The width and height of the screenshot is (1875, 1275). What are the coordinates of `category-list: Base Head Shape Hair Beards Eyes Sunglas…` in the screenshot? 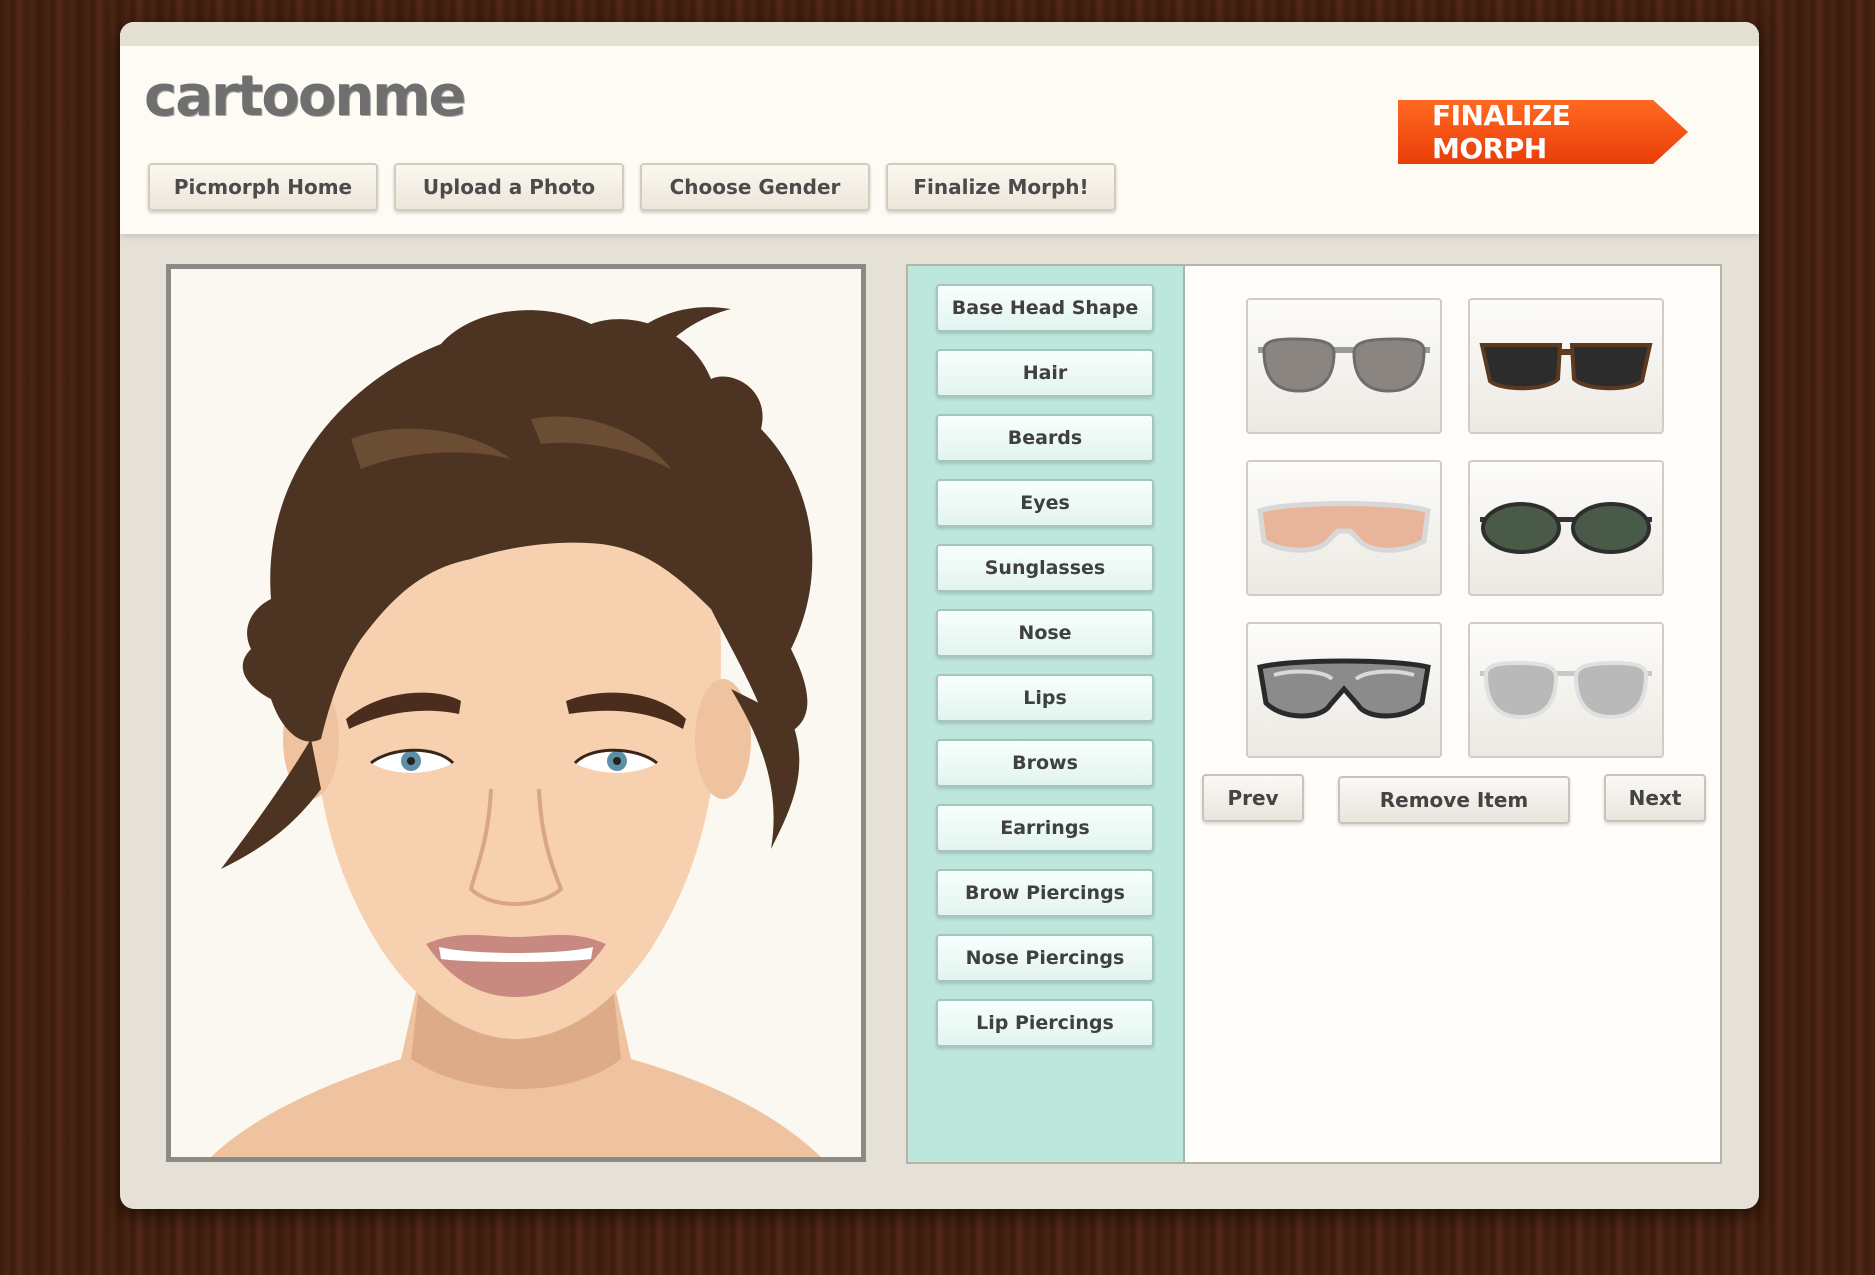 It's located at (1046, 714).